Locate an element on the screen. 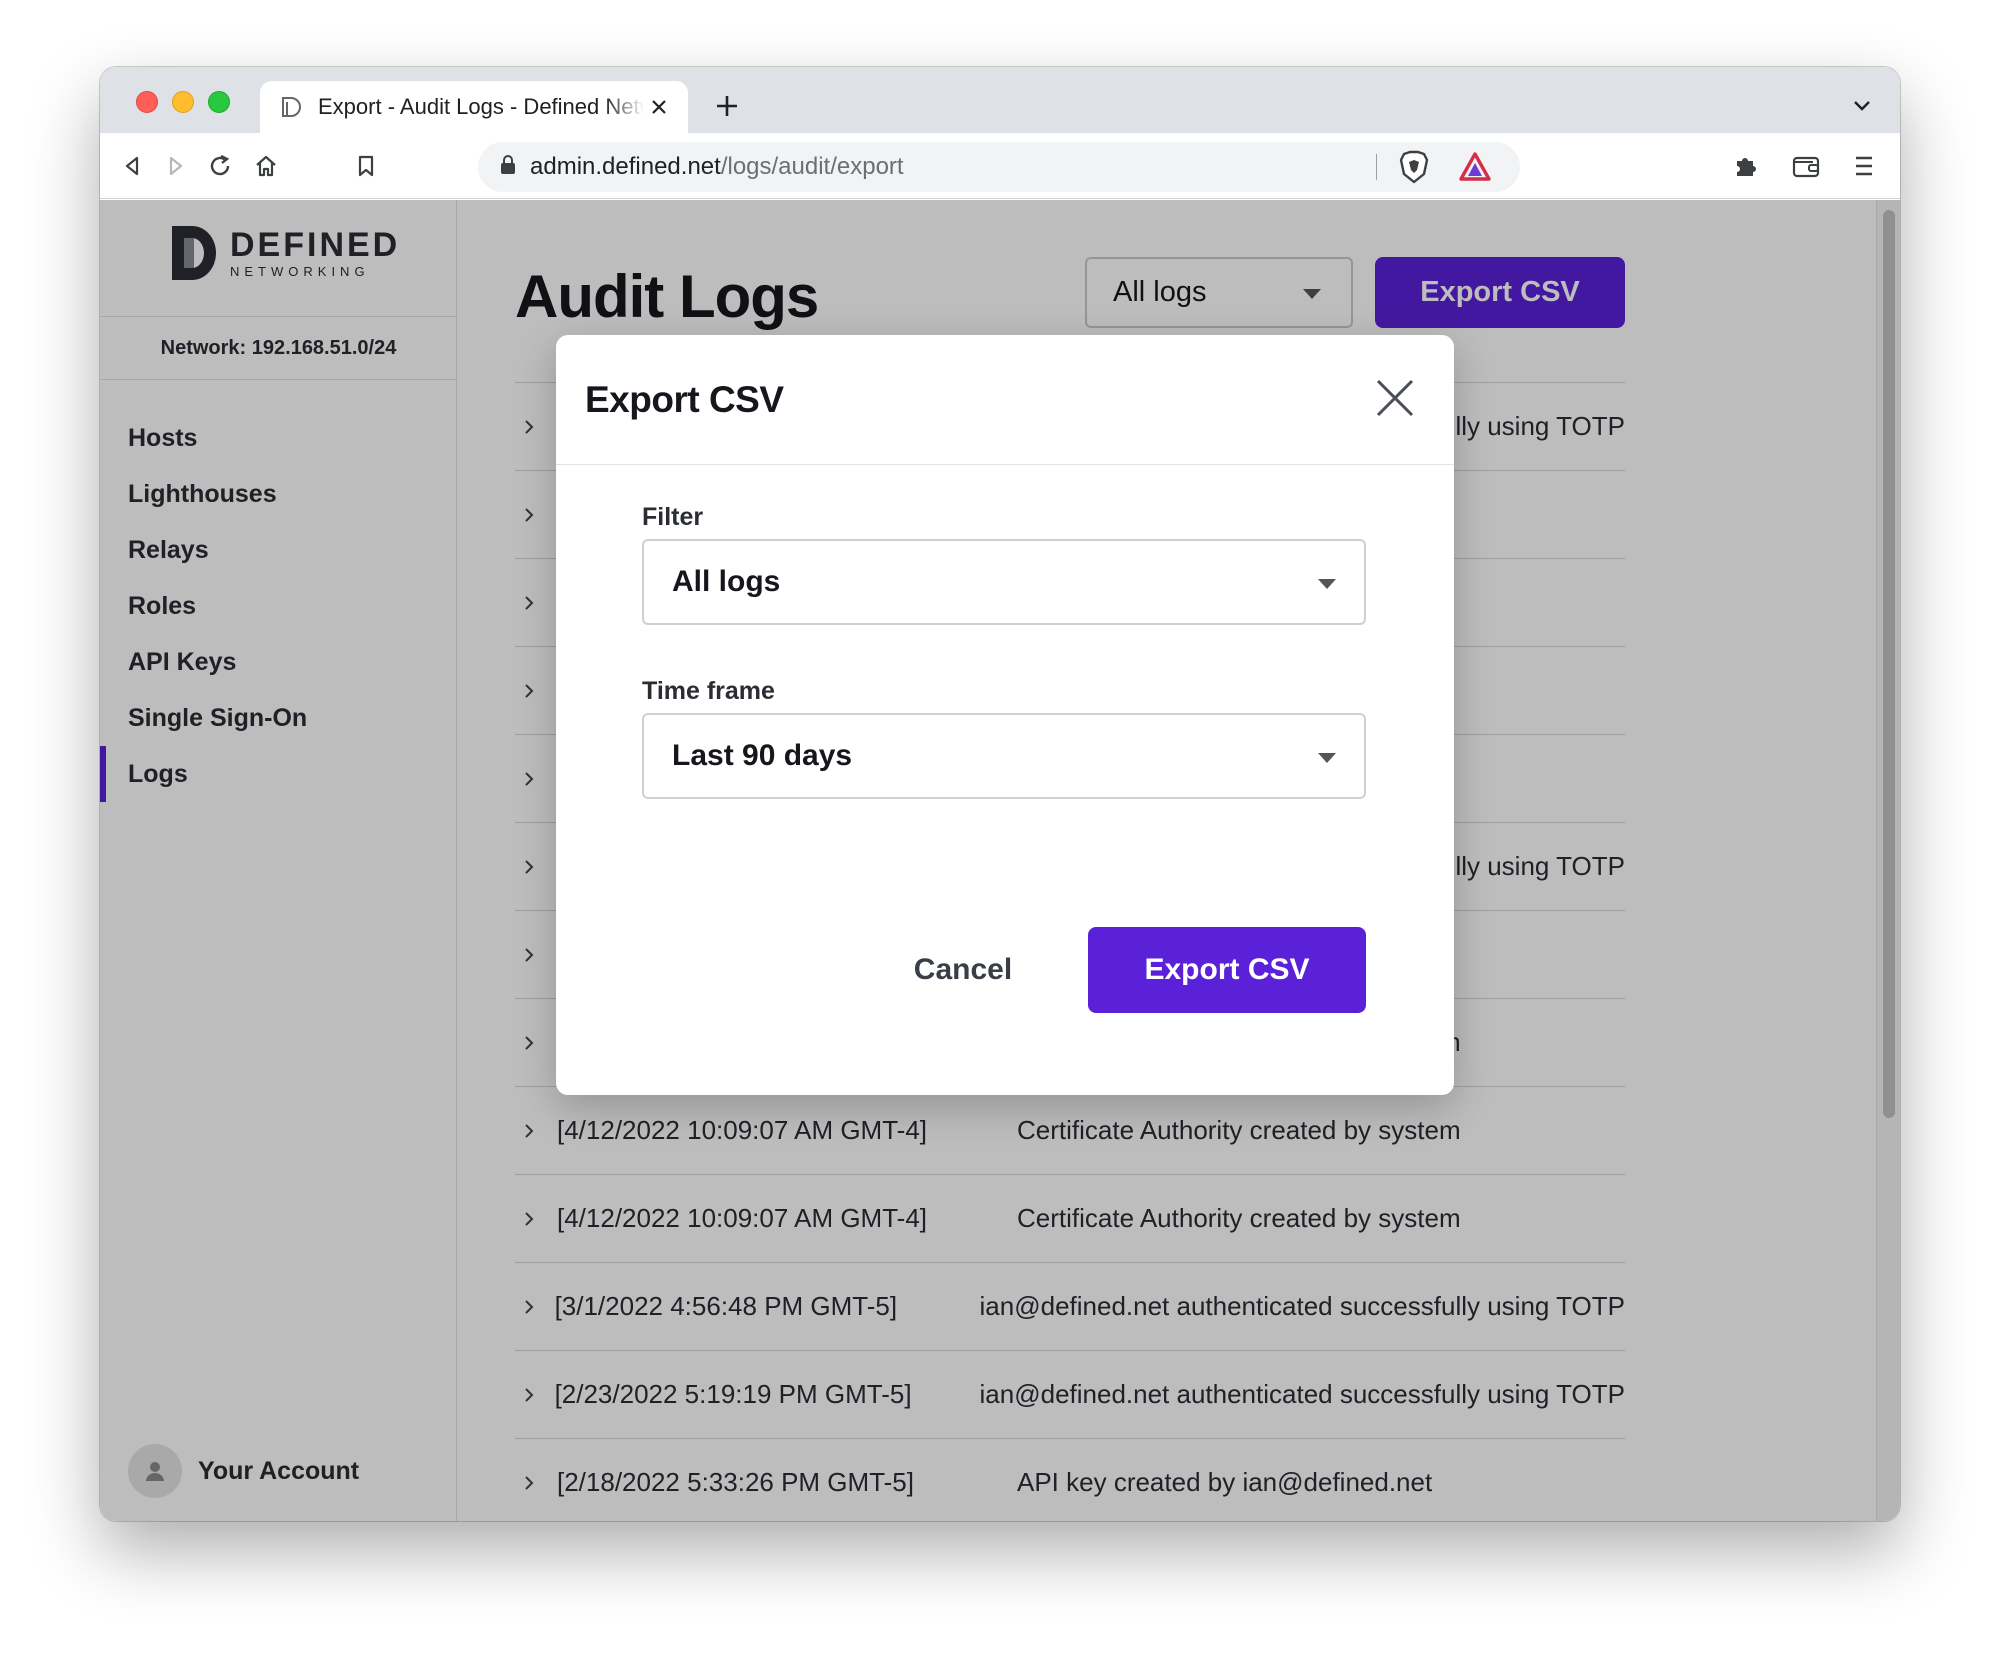 This screenshot has width=1999, height=1653. cancel-button: Cancel is located at coordinates (963, 970).